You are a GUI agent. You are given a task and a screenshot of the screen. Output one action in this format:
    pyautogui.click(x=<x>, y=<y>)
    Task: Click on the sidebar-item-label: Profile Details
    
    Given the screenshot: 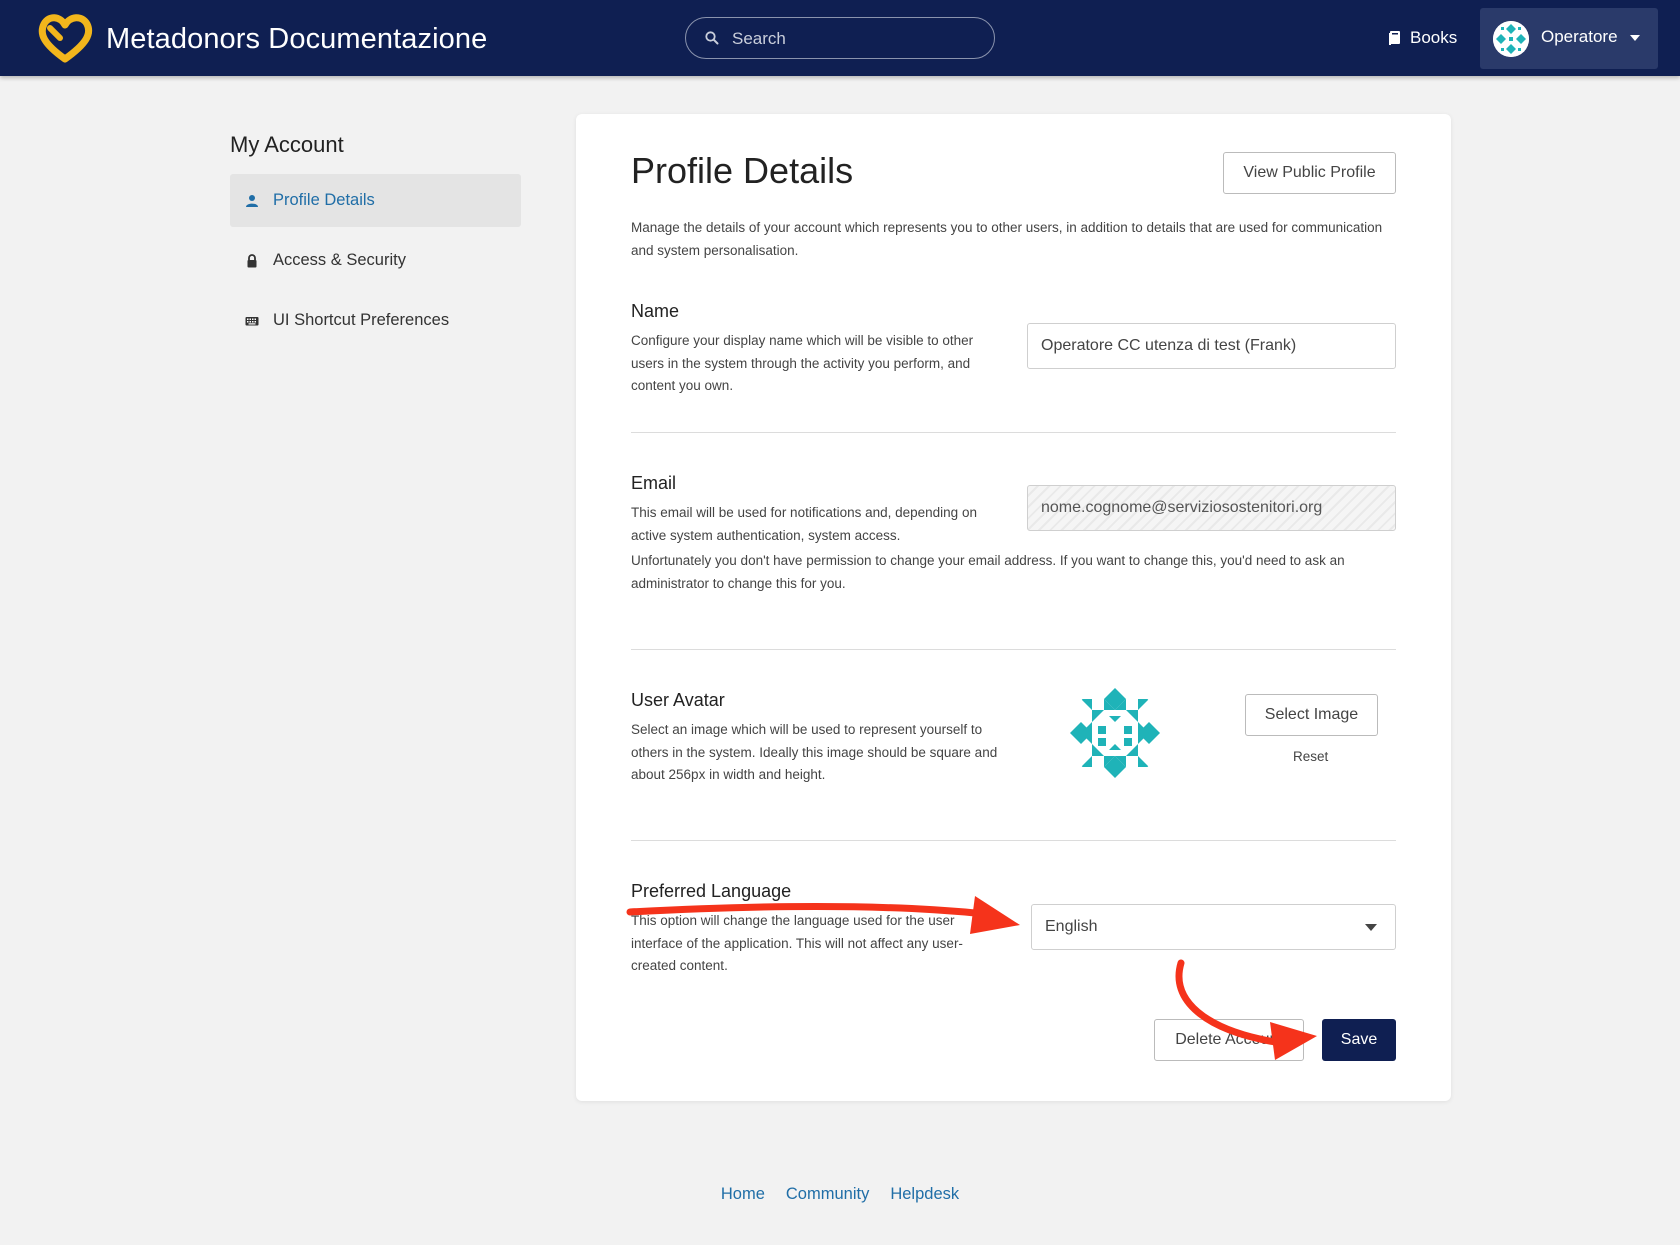 What is the action you would take?
    pyautogui.click(x=324, y=200)
    